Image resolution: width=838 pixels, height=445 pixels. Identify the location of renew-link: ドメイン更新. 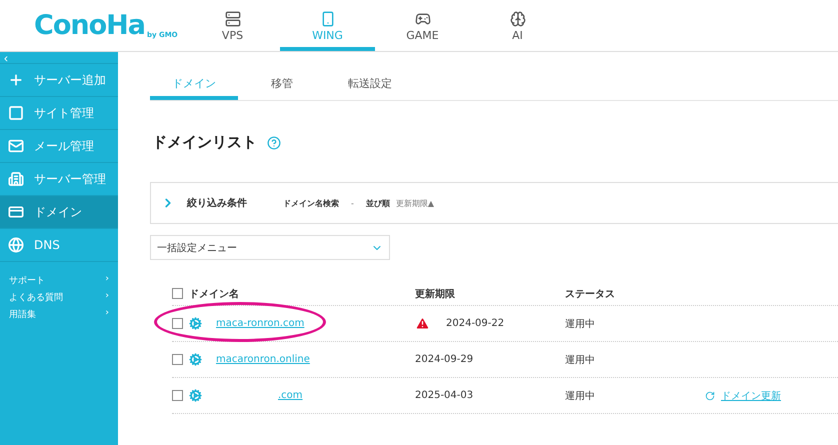
(751, 395).